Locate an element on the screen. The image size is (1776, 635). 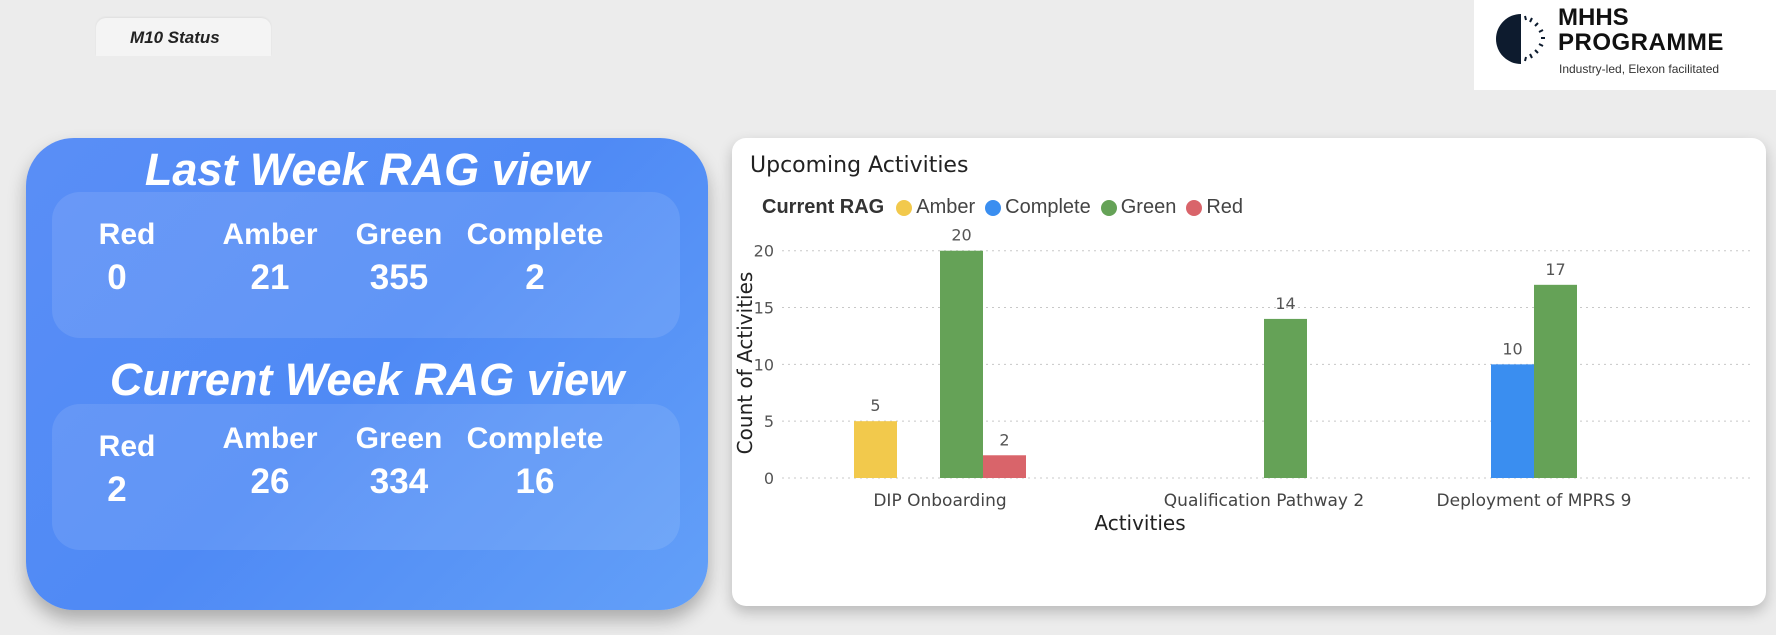
current-week-box: Red 2 Amber 26 Green 334 Complete 16 is located at coordinates (366, 477).